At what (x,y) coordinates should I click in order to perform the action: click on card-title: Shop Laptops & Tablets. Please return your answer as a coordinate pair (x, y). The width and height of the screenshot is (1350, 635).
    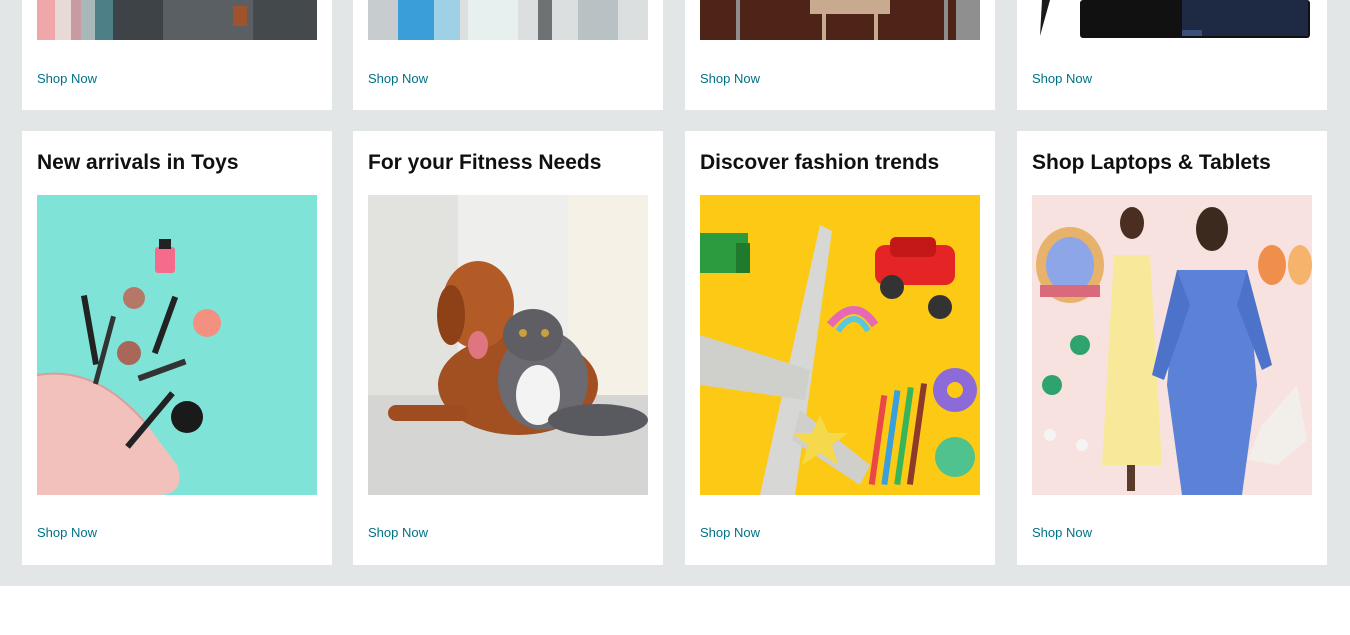
    Looking at the image, I should click on (1151, 162).